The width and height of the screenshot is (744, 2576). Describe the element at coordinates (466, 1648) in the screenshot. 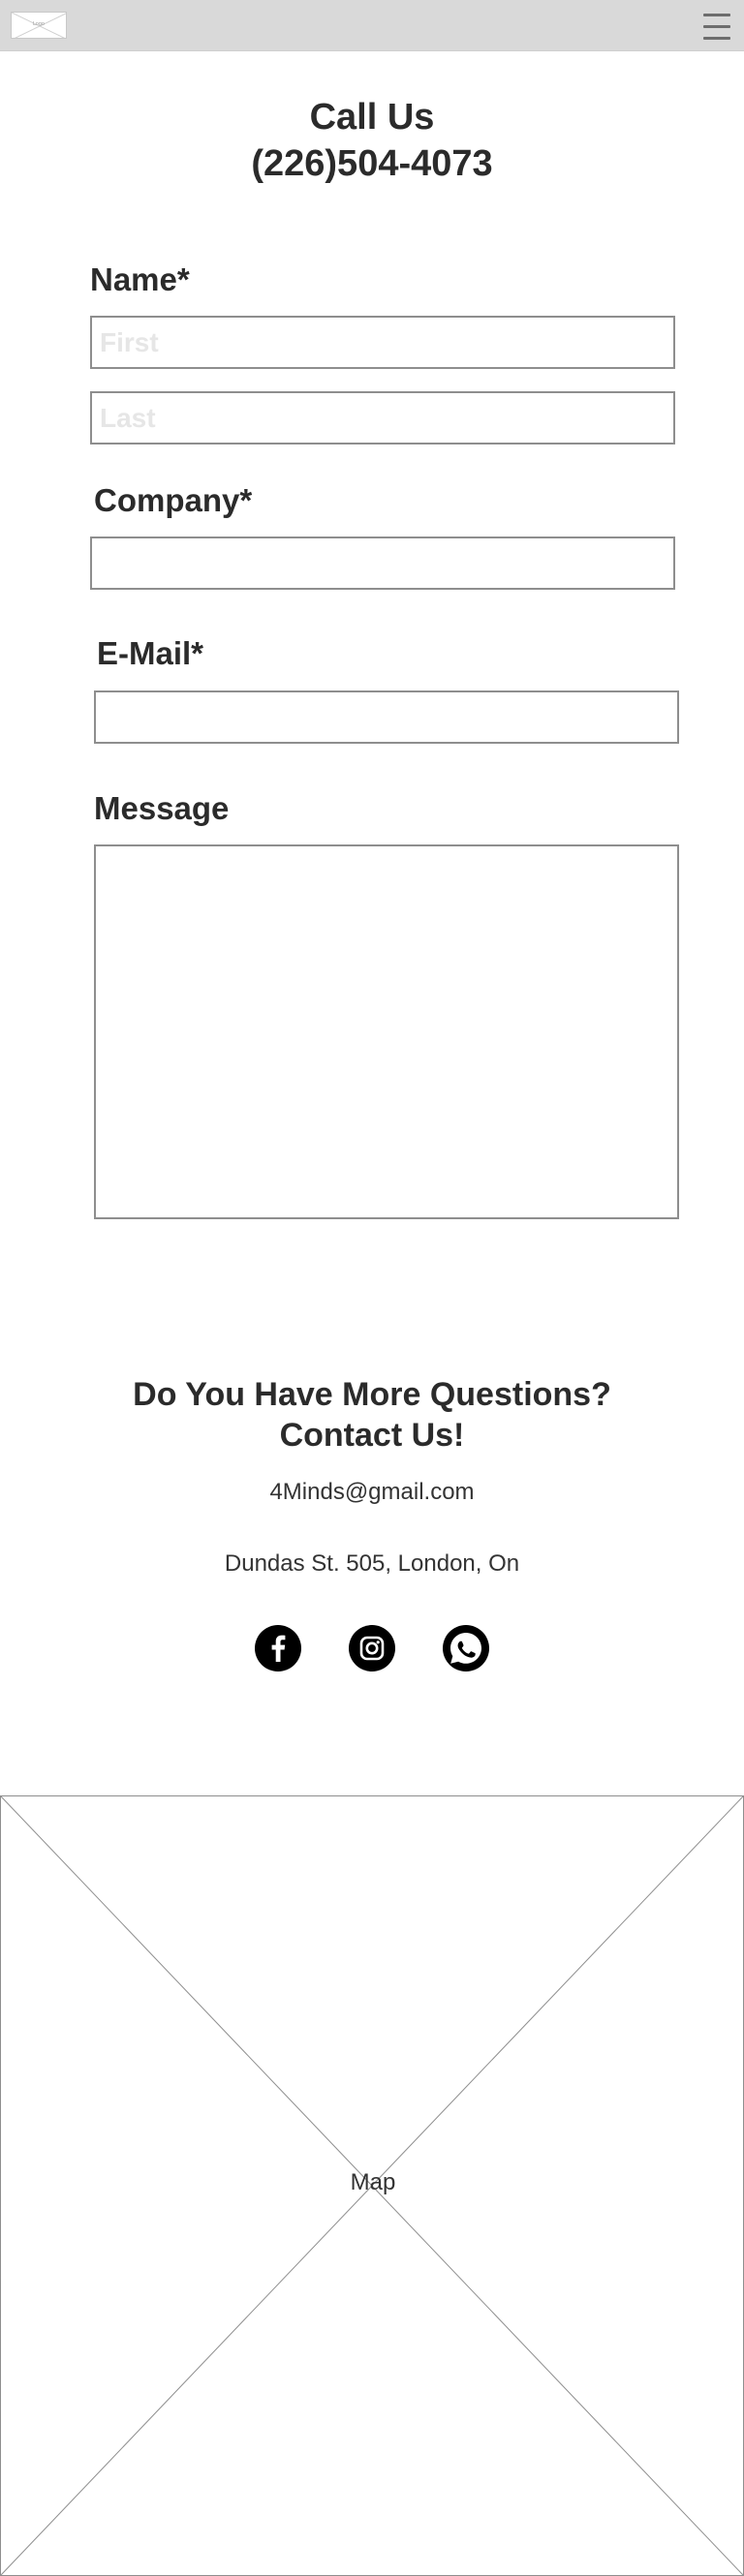

I see `whatsapp-icon` at that location.